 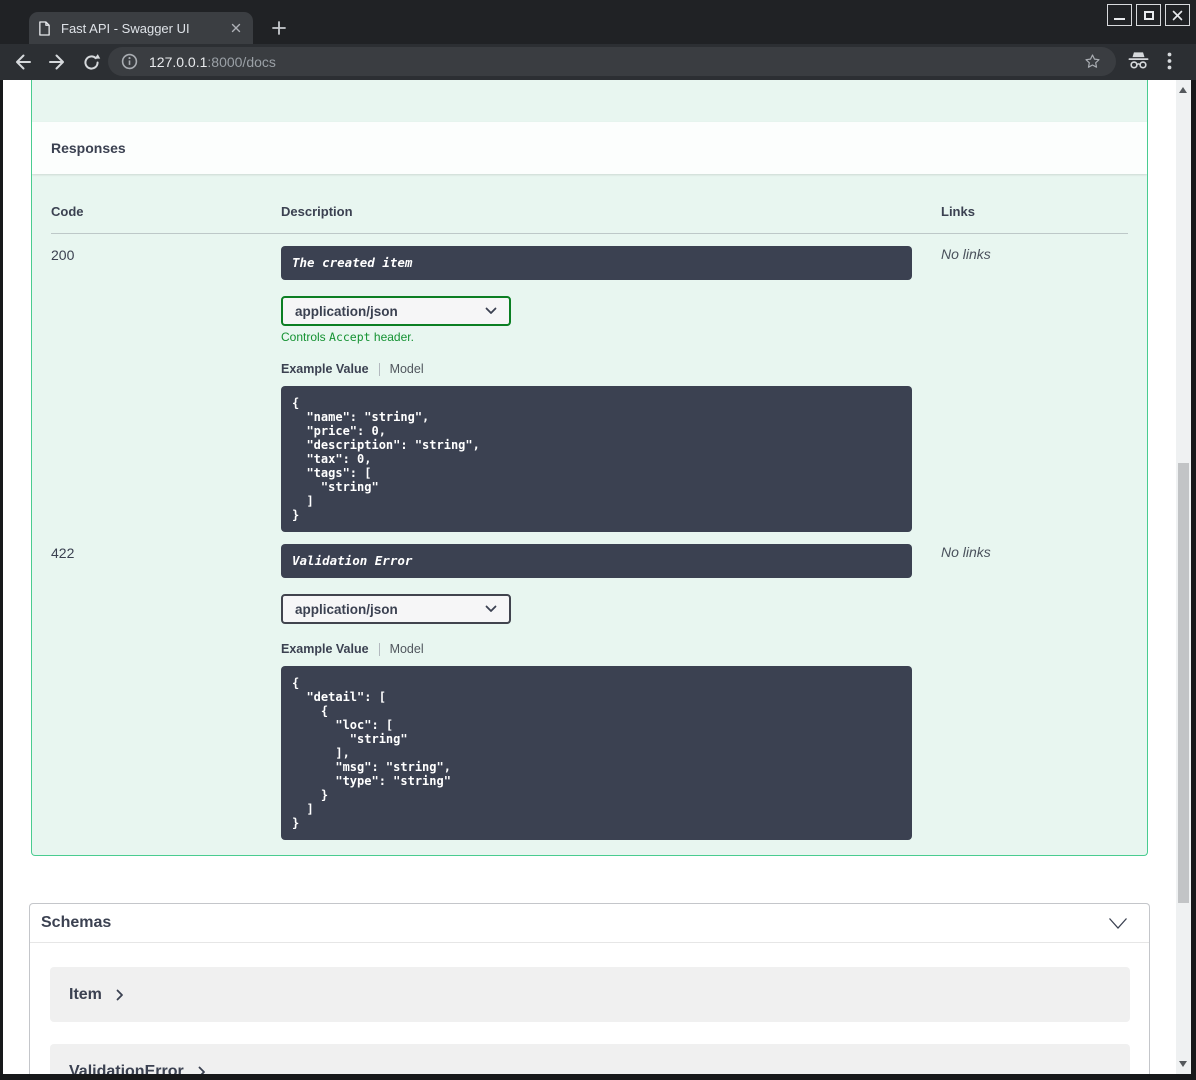 What do you see at coordinates (178, 61) in the screenshot?
I see `url-host: 127.0.0.1` at bounding box center [178, 61].